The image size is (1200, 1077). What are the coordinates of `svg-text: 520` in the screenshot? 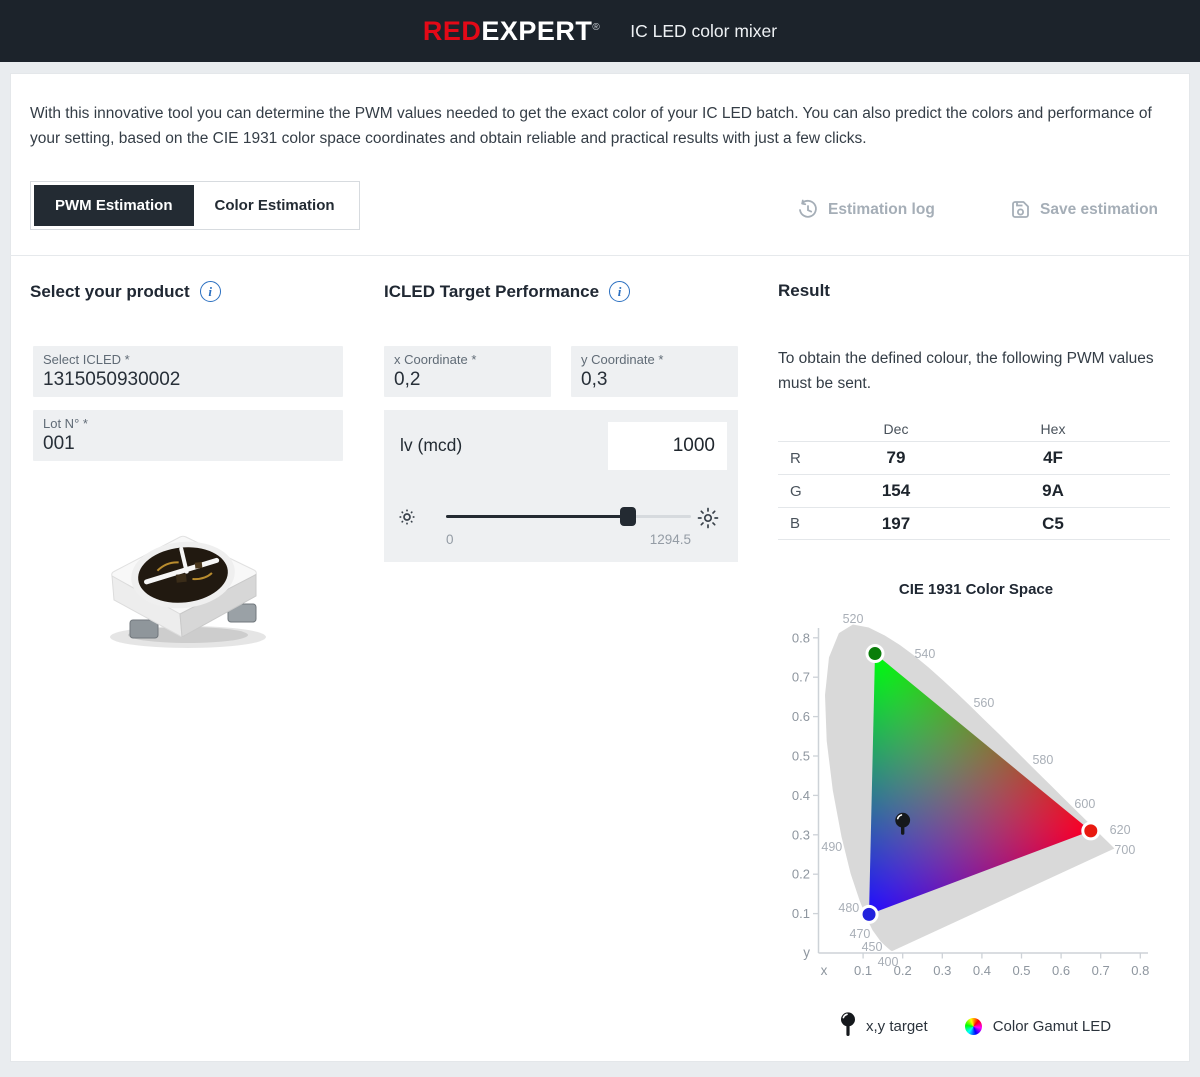 It's located at (853, 619).